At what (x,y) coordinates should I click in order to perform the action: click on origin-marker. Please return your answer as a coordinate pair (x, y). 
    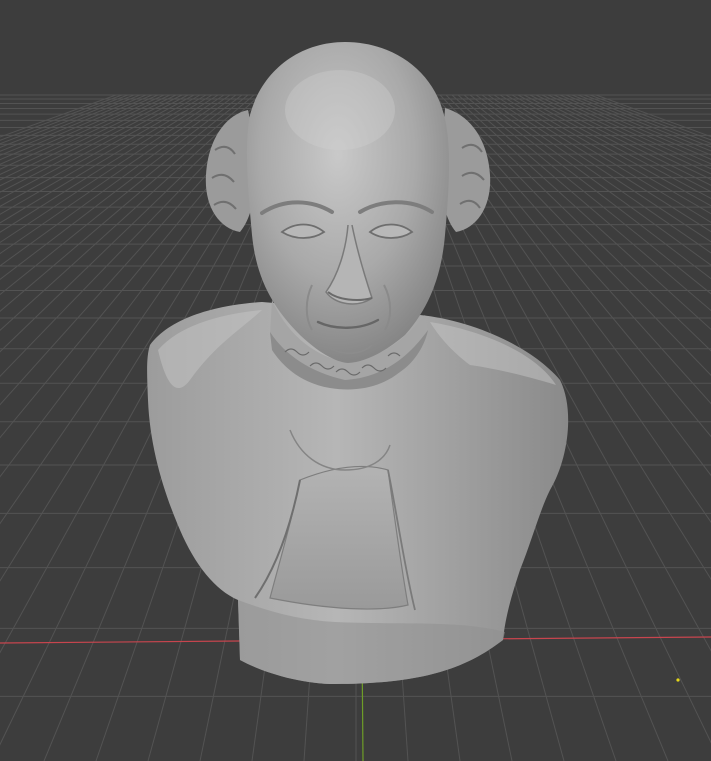
    Looking at the image, I should click on (678, 680).